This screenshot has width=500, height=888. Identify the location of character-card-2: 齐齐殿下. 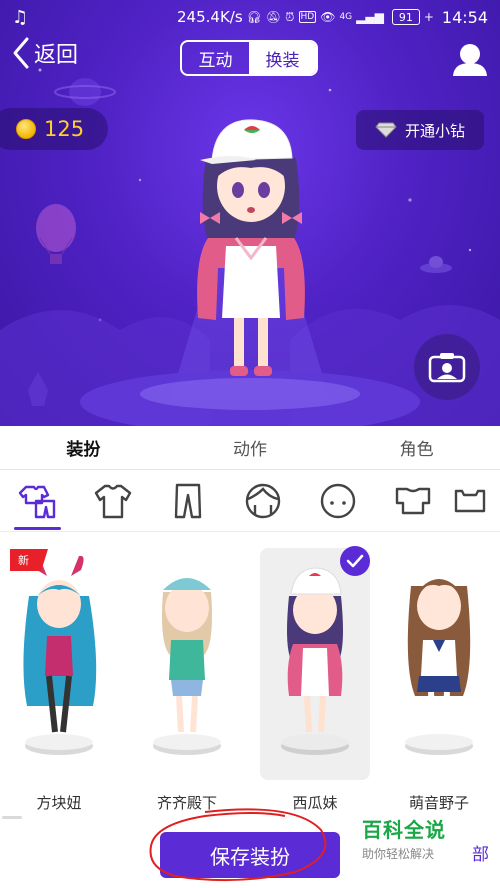
(187, 680).